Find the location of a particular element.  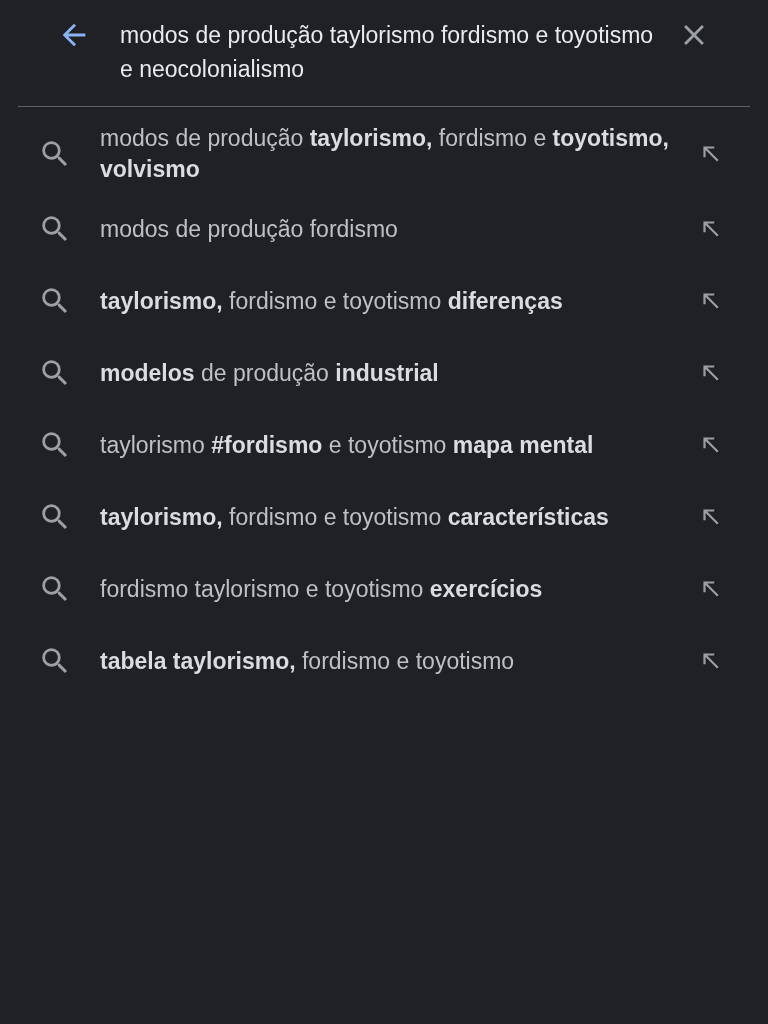

suggestion-item: taylorismo #fordismo e toyotismo mapa mental is located at coordinates (384, 445).